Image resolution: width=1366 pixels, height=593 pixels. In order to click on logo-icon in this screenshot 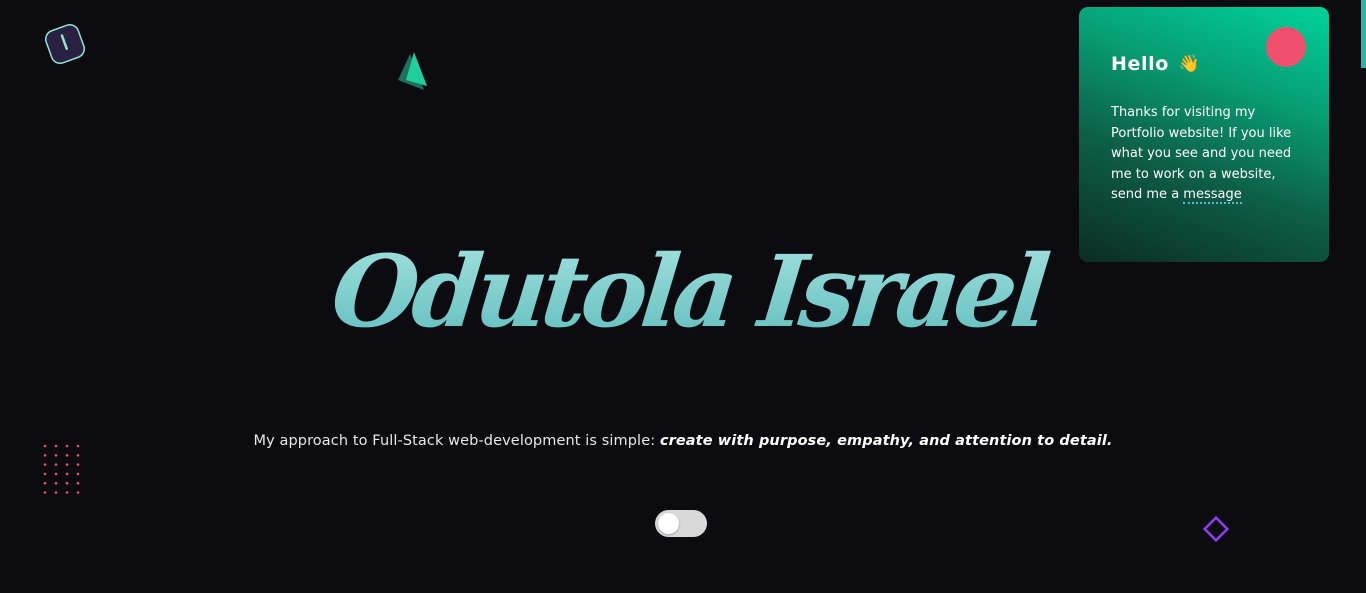, I will do `click(64, 43)`.